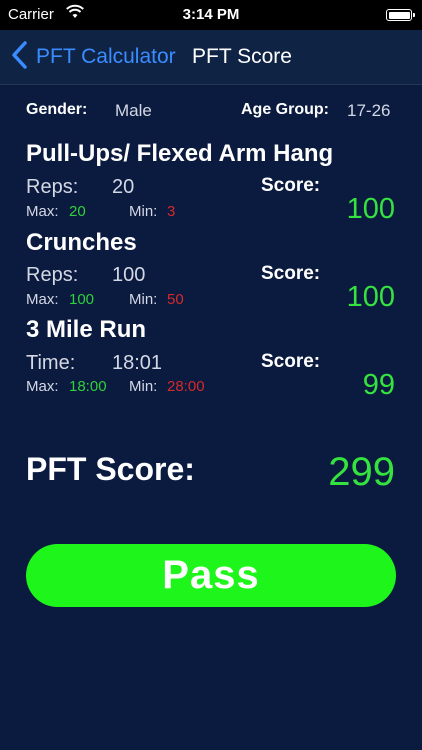 The height and width of the screenshot is (750, 422). Describe the element at coordinates (171, 211) in the screenshot. I see `min-value: 3` at that location.